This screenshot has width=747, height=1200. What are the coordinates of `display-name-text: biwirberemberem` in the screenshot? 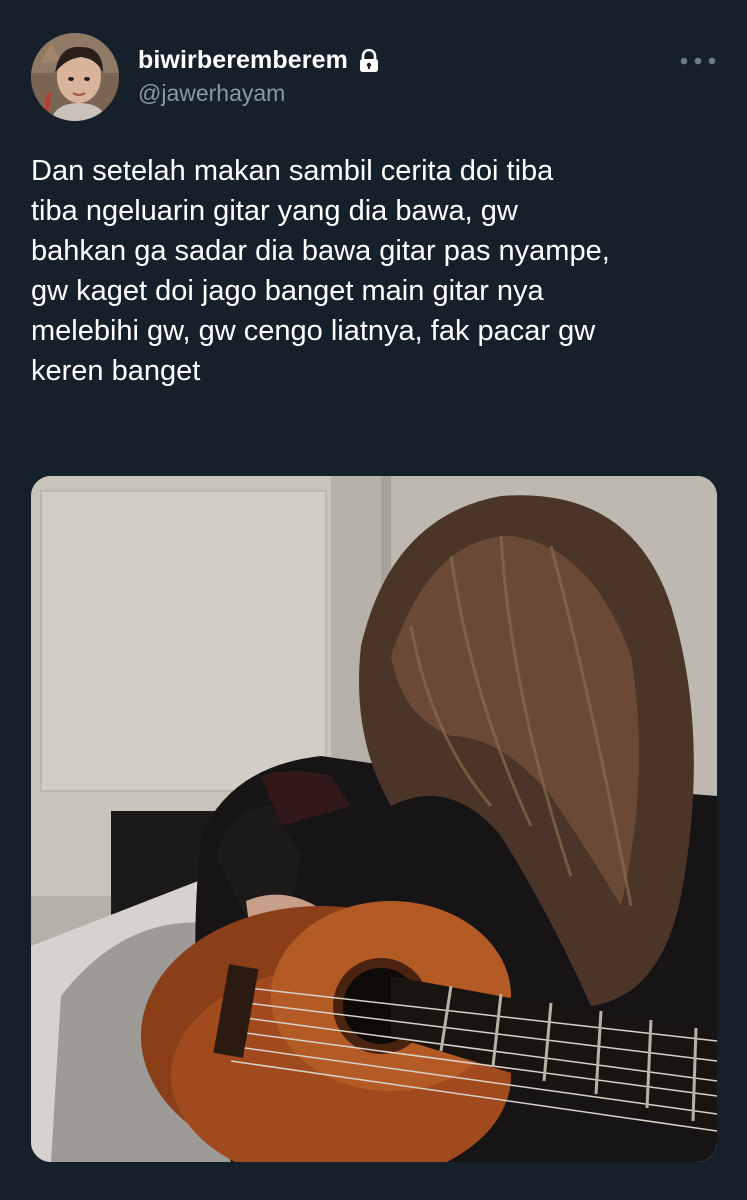 It's located at (243, 60).